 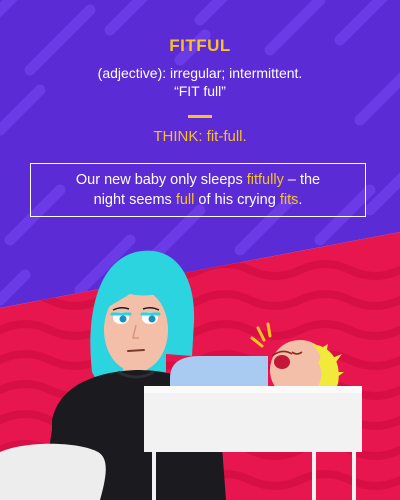 What do you see at coordinates (53, 471) in the screenshot?
I see `armchair` at bounding box center [53, 471].